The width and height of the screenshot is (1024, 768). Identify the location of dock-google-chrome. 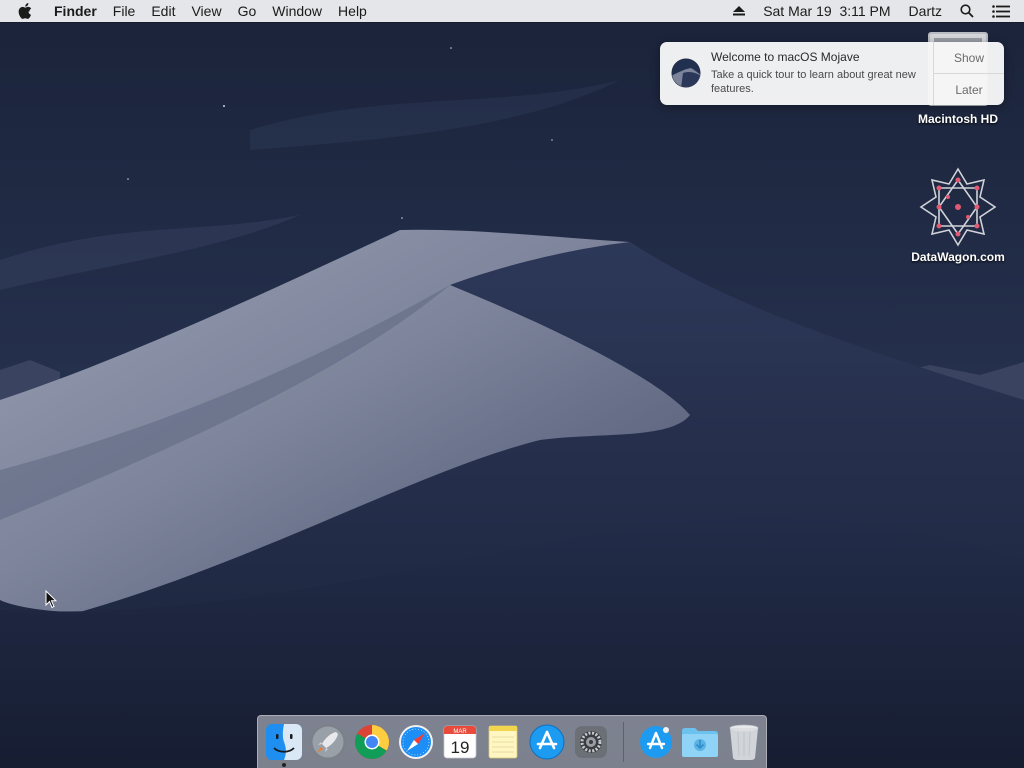
(372, 742).